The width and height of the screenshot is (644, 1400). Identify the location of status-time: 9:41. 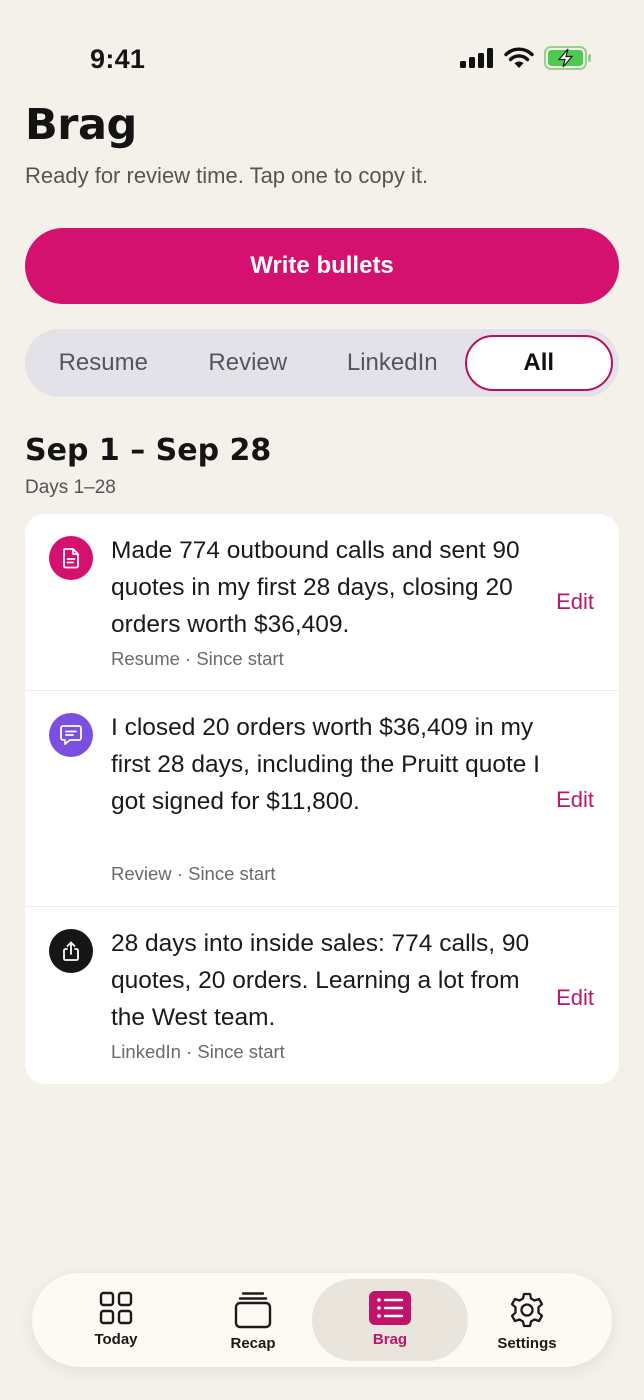
(118, 59).